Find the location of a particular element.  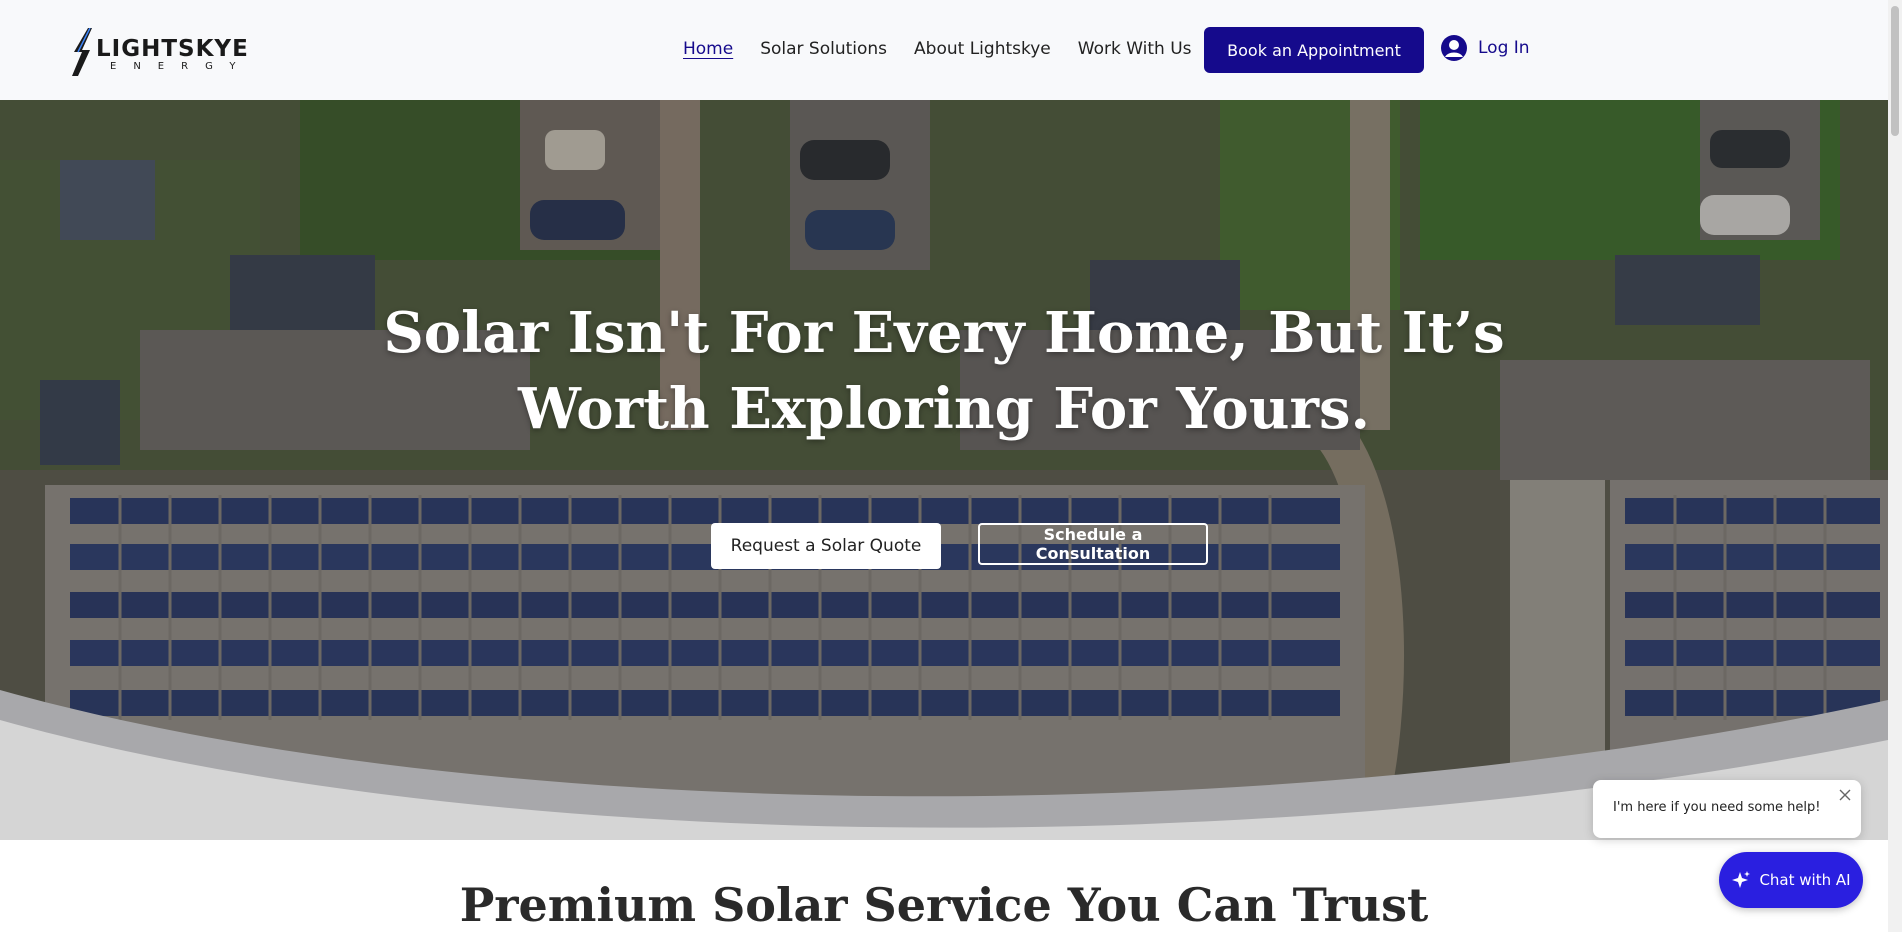

nav-home: Home is located at coordinates (708, 49).